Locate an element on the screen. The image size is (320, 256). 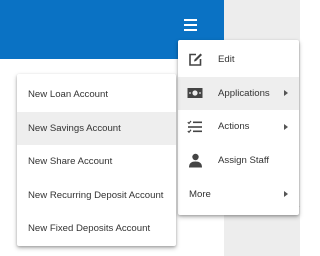
menu-item-label: Applications is located at coordinates (244, 93).